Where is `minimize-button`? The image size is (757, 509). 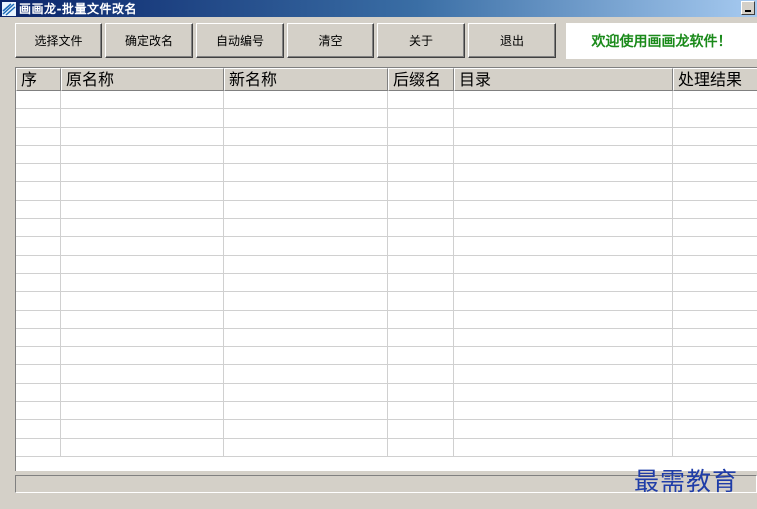 minimize-button is located at coordinates (748, 8).